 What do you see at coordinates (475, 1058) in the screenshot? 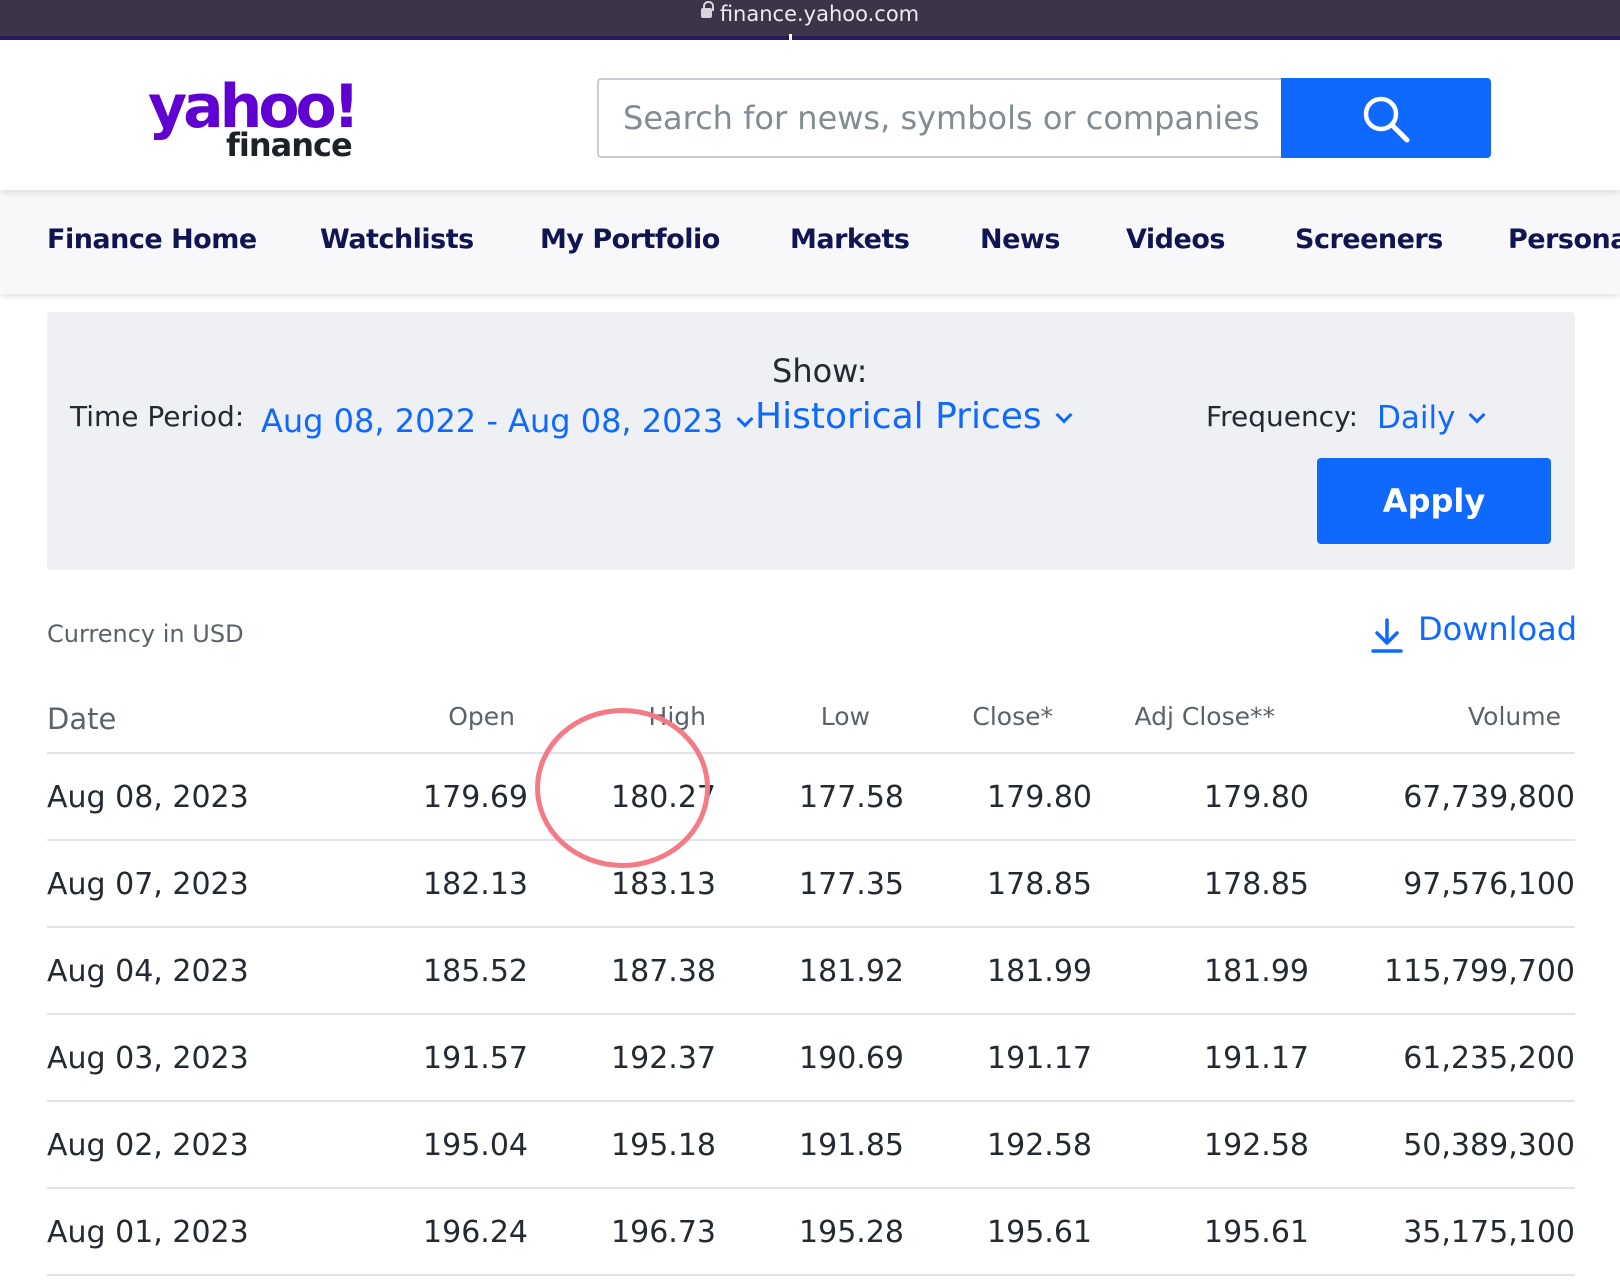
I see `cell-open: 191.57` at bounding box center [475, 1058].